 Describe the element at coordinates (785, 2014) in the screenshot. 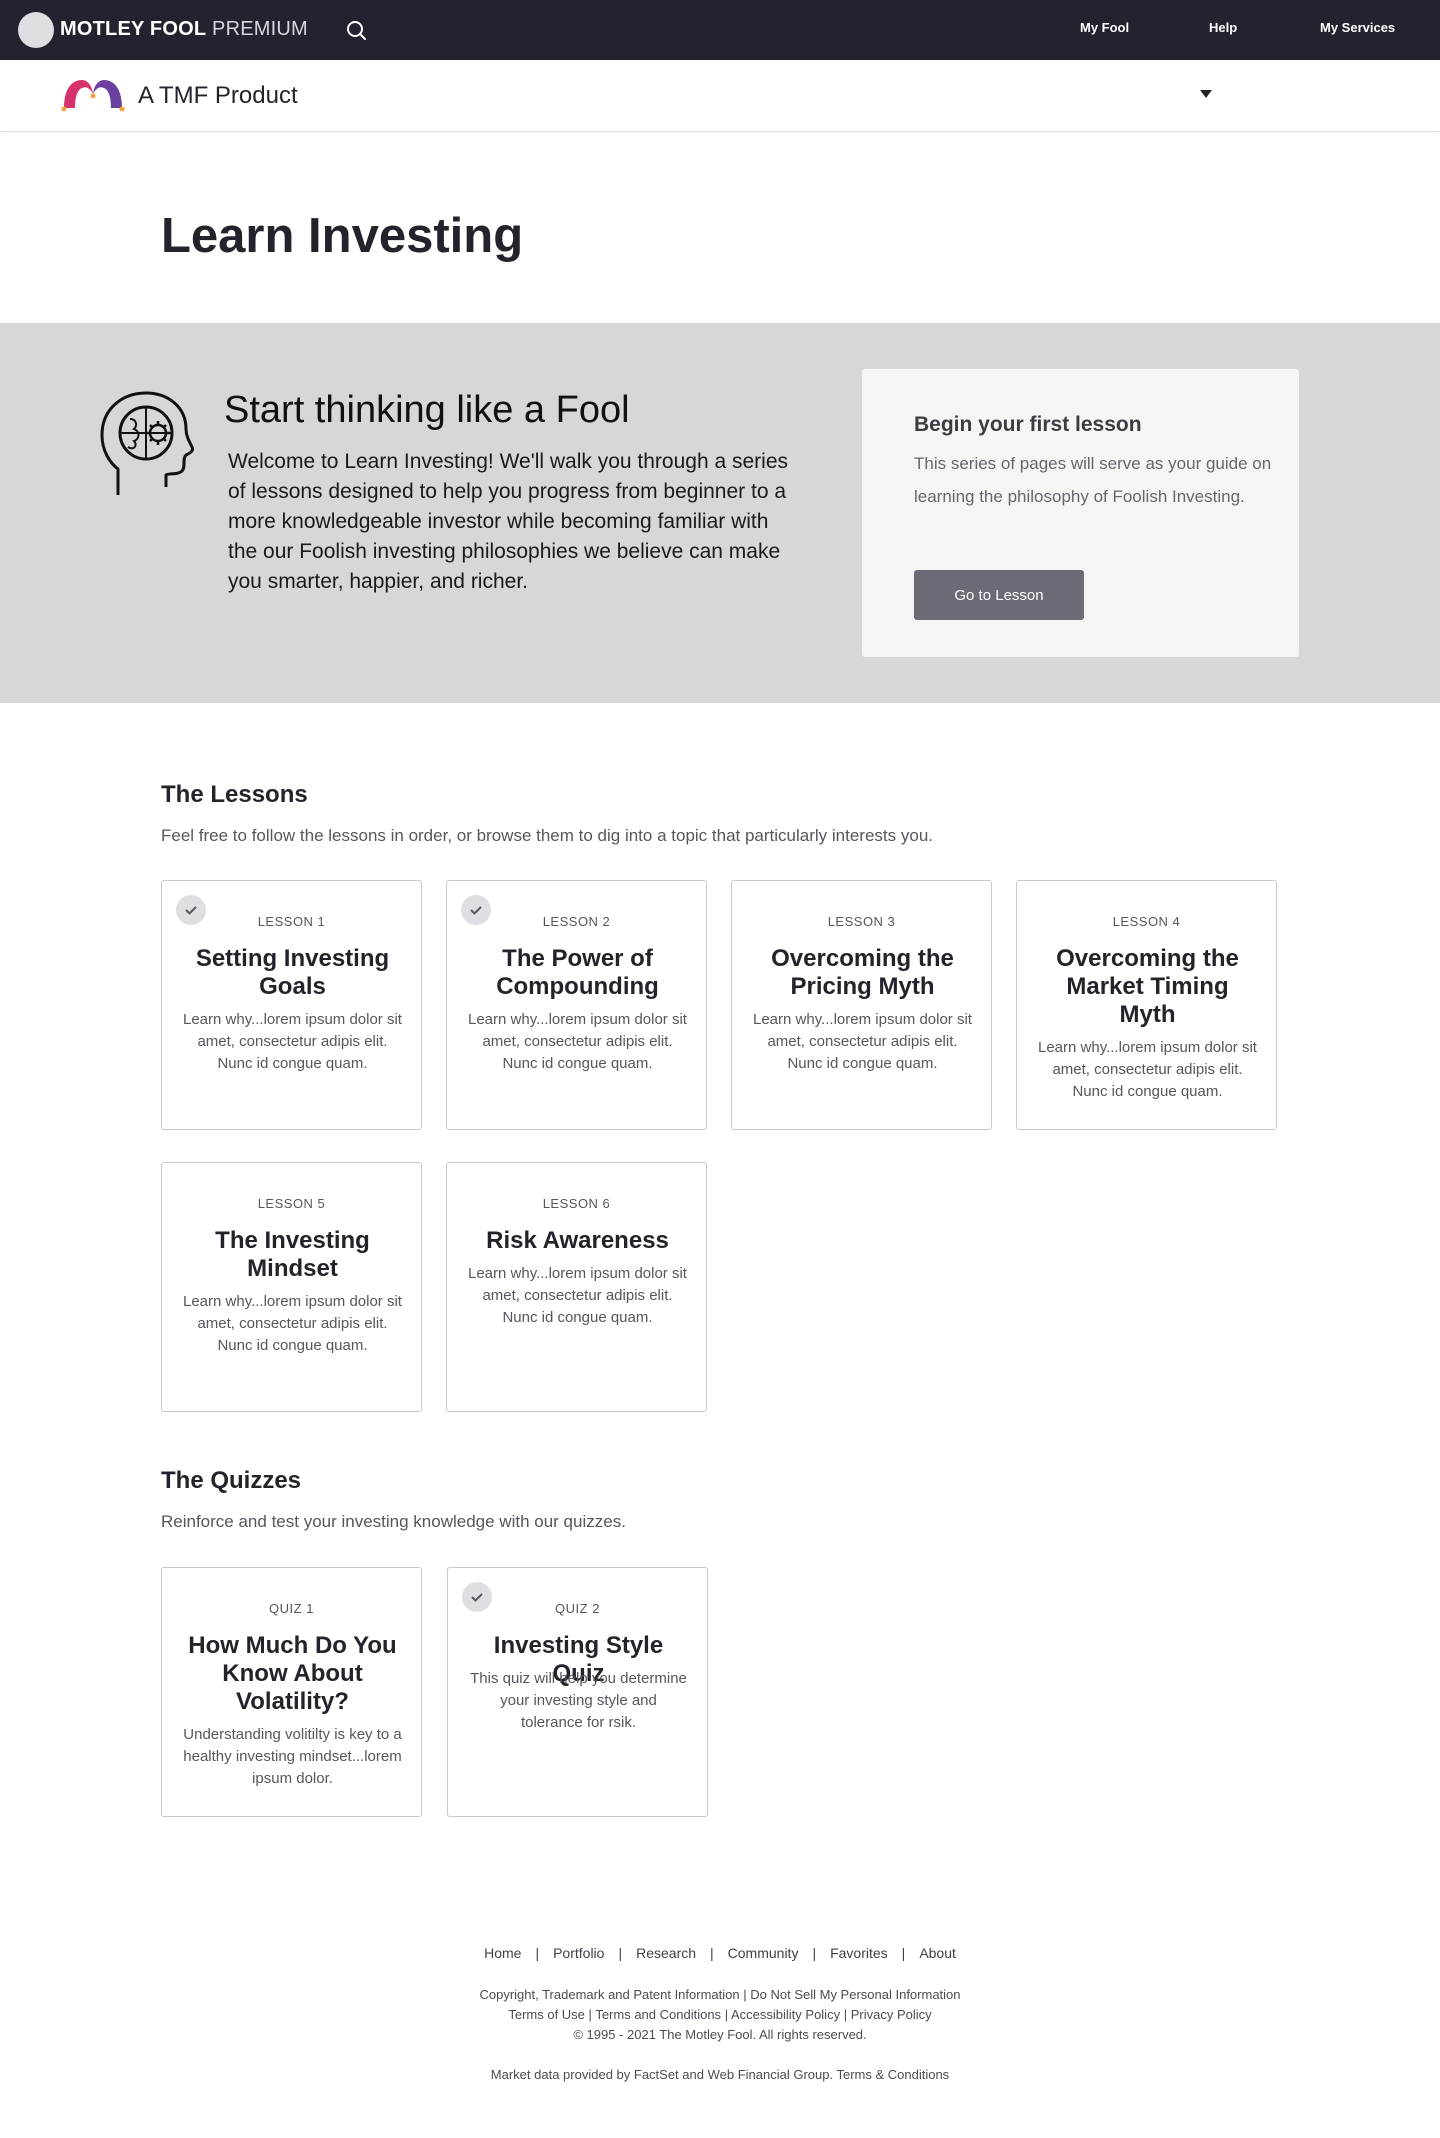

I see `footer-link-accessibility: Accessibility Policy` at that location.